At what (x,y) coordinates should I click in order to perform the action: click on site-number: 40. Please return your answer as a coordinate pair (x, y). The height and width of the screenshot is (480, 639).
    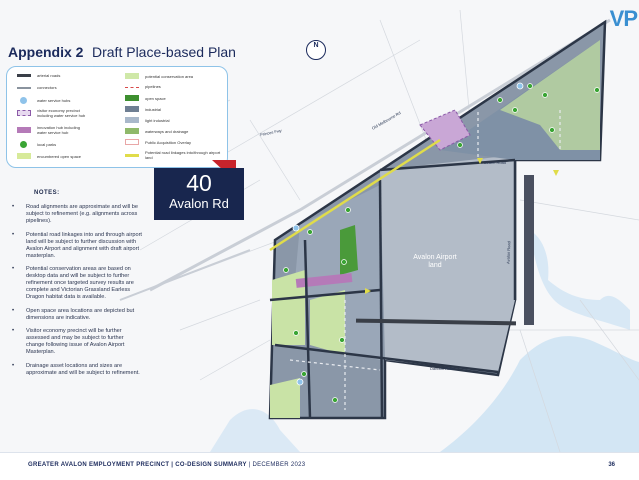
    Looking at the image, I should click on (199, 183).